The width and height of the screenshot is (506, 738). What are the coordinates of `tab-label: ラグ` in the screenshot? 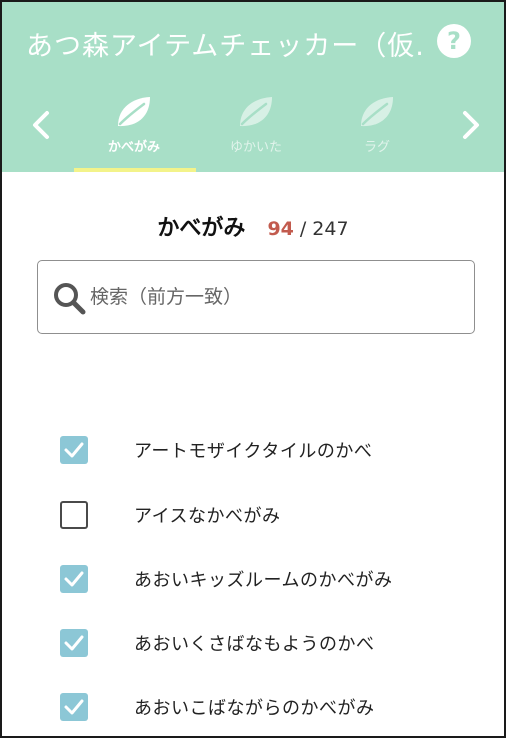 It's located at (376, 147).